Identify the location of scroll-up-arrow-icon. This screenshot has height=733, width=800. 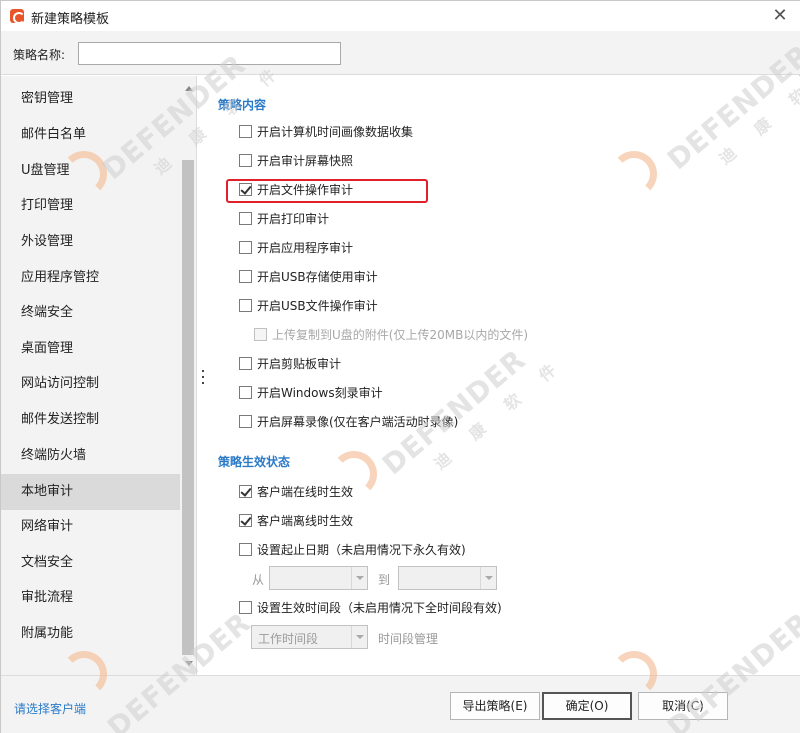
(189, 88).